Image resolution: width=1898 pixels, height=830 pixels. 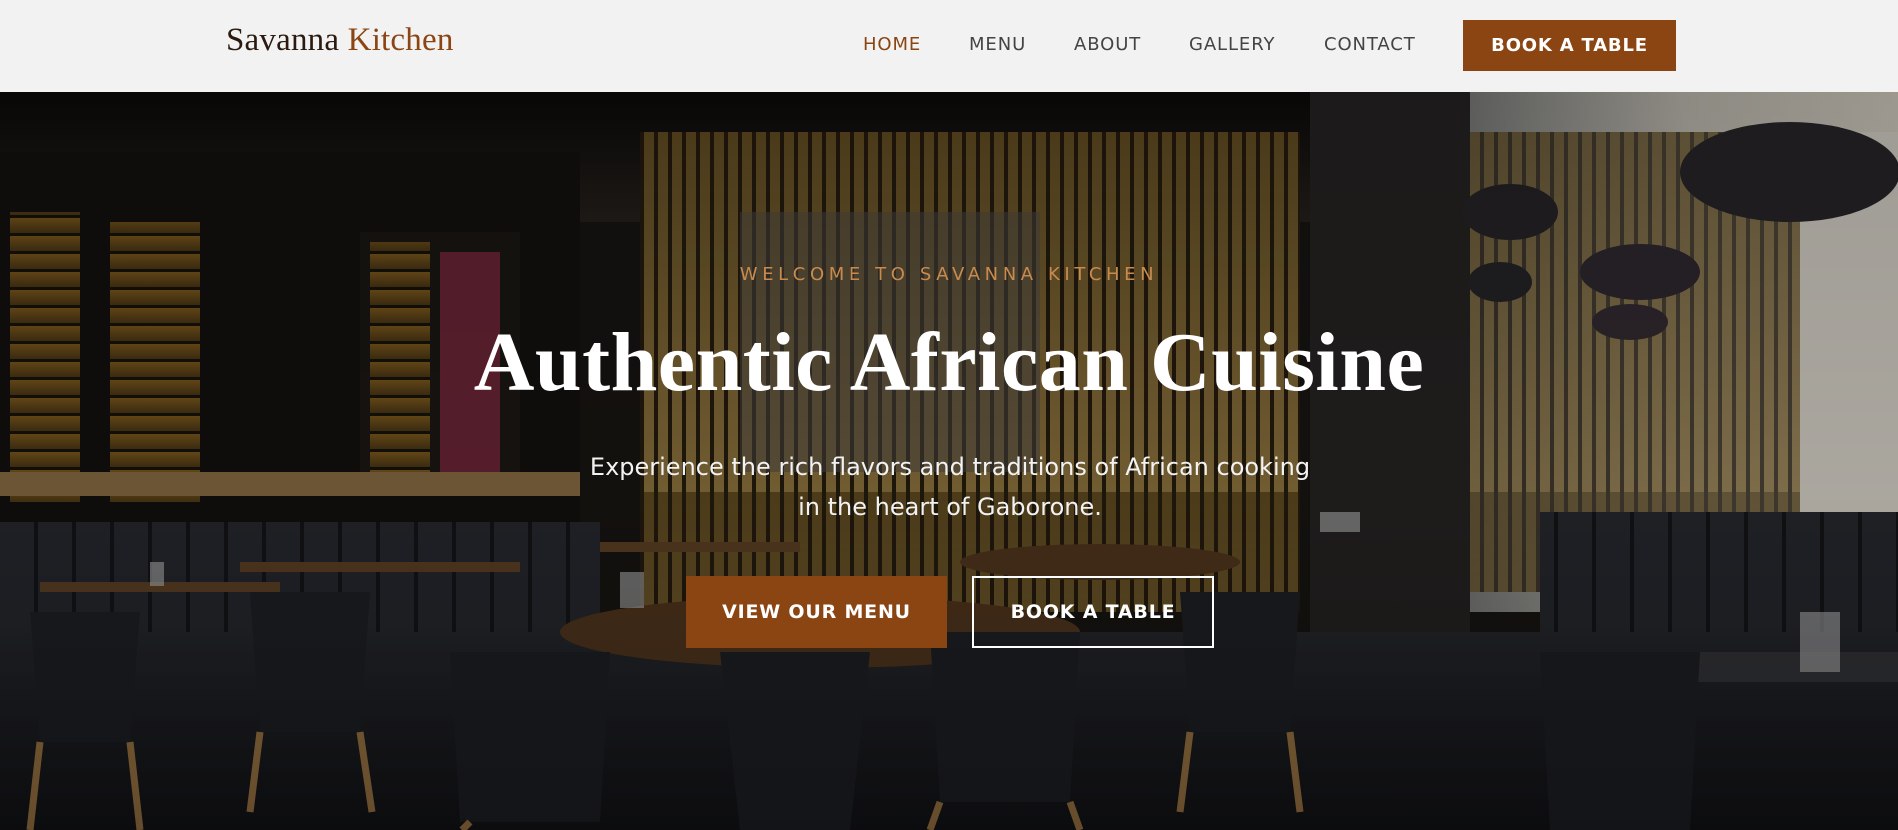 What do you see at coordinates (949, 362) in the screenshot?
I see `hero-headline: Authentic African Cuisine` at bounding box center [949, 362].